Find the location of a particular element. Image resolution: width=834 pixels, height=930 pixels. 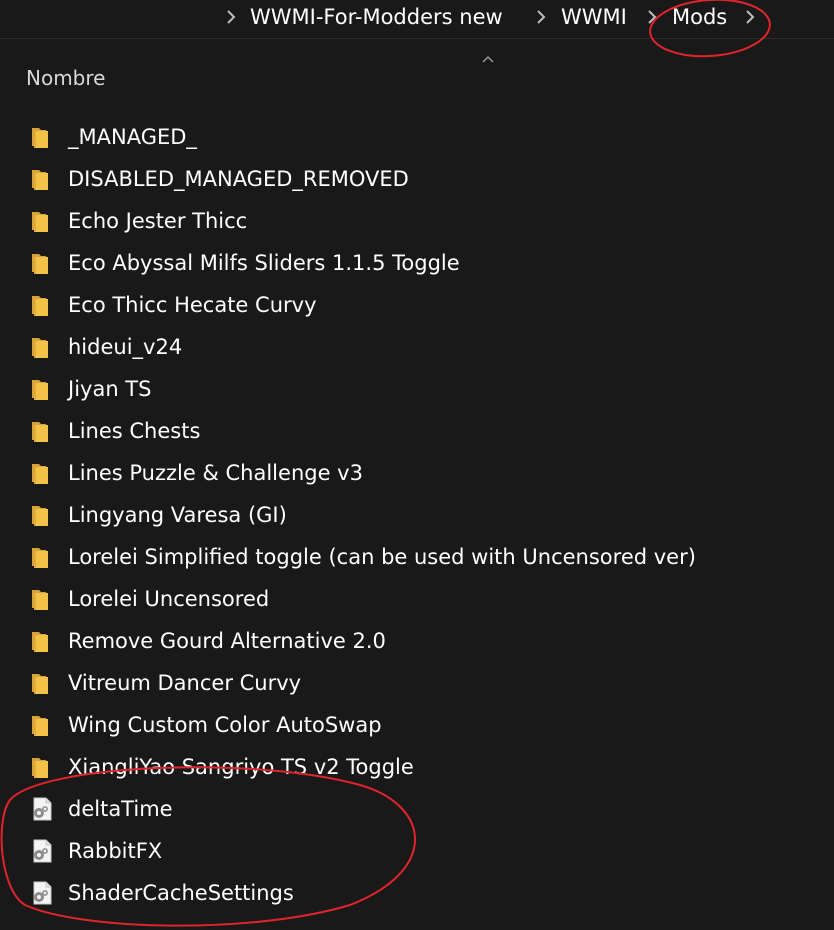

sort-ascending-icon is located at coordinates (488, 56).